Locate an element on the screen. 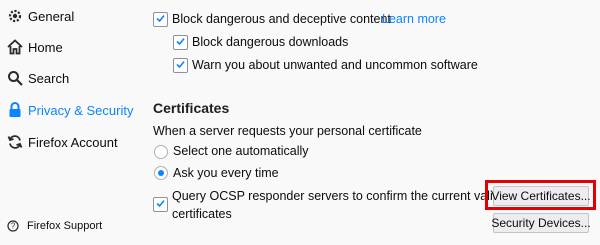 Image resolution: width=600 pixels, height=245 pixels. ocsp-checkbox is located at coordinates (160, 204).